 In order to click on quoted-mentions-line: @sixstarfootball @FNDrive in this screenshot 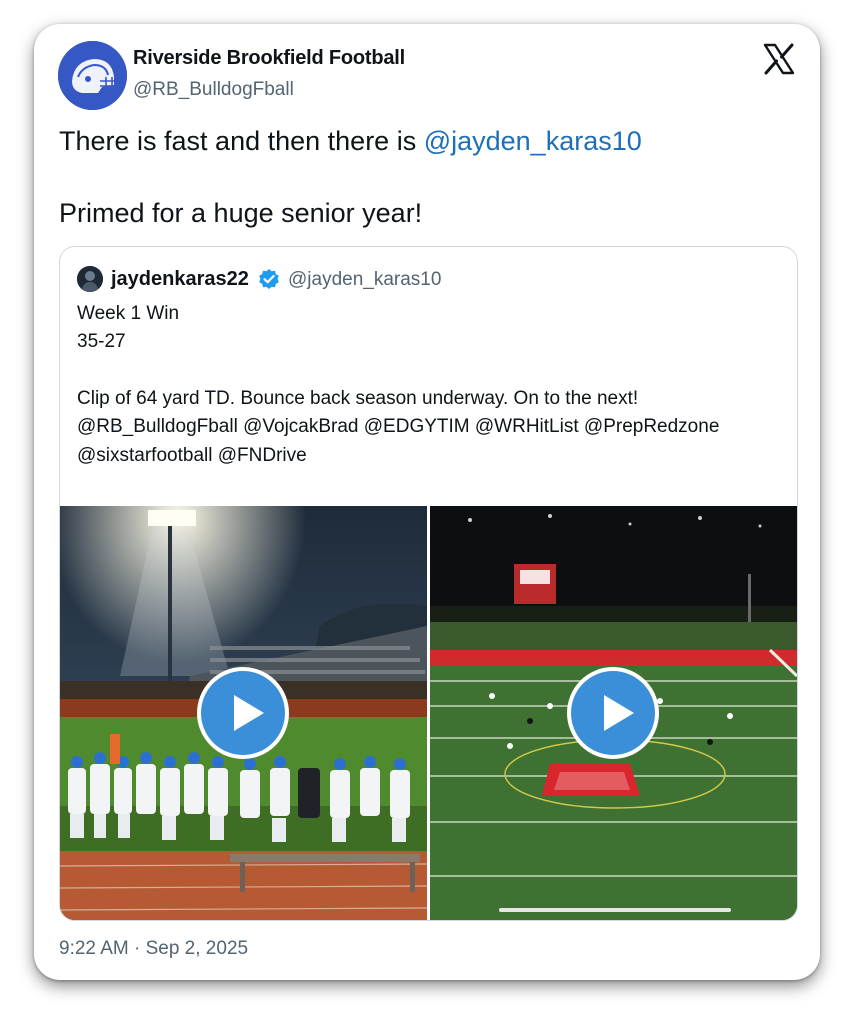, I will do `click(192, 456)`.